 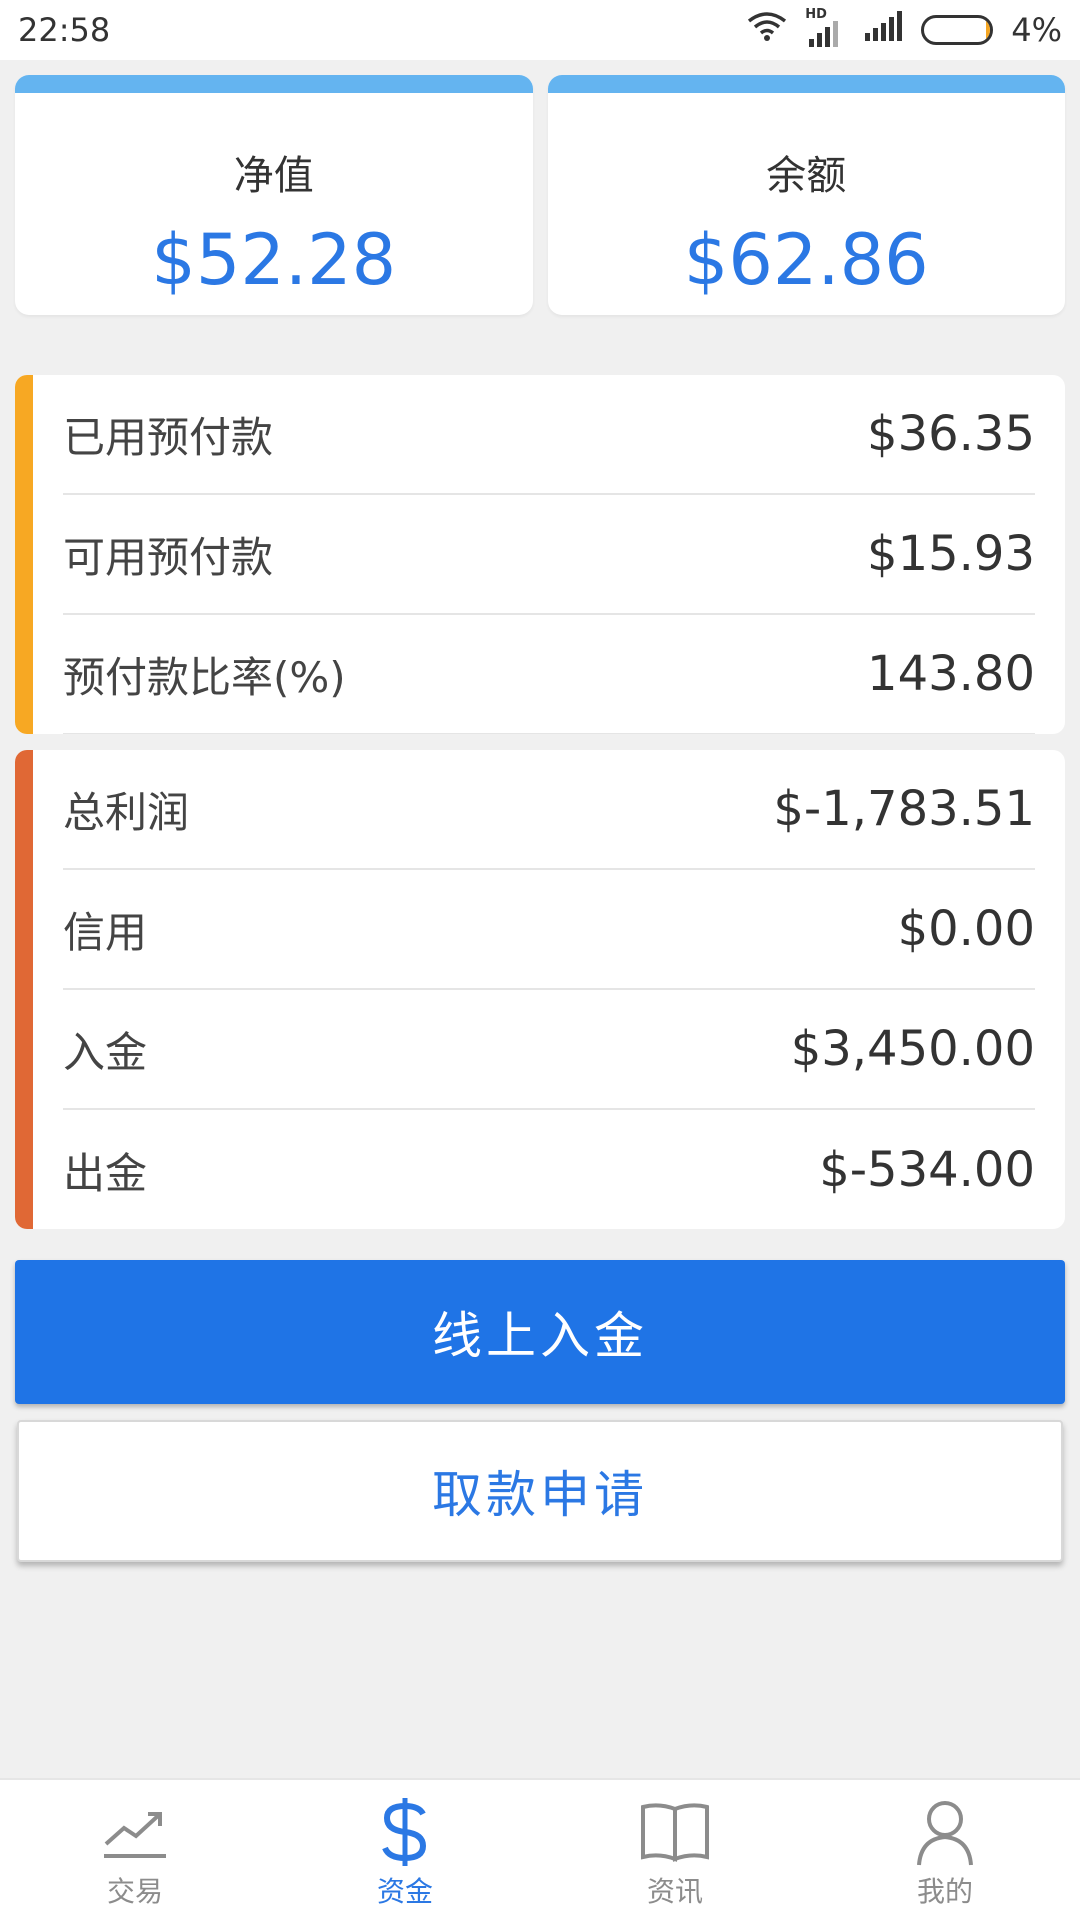 I want to click on list-item-margin-level: 预付款比率(%) 143.80, so click(x=549, y=674).